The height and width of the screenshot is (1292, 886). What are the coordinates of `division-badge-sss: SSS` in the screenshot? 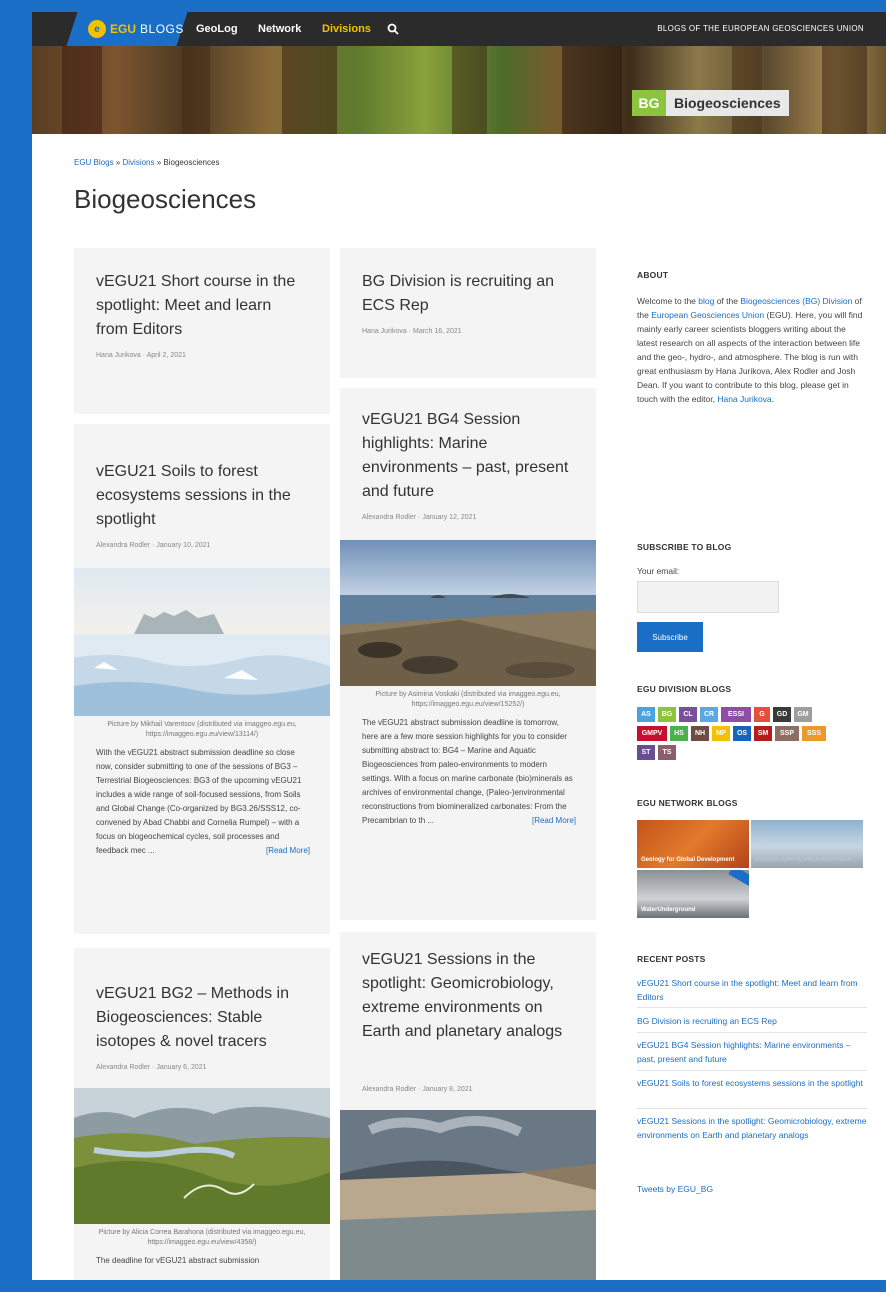 It's located at (814, 733).